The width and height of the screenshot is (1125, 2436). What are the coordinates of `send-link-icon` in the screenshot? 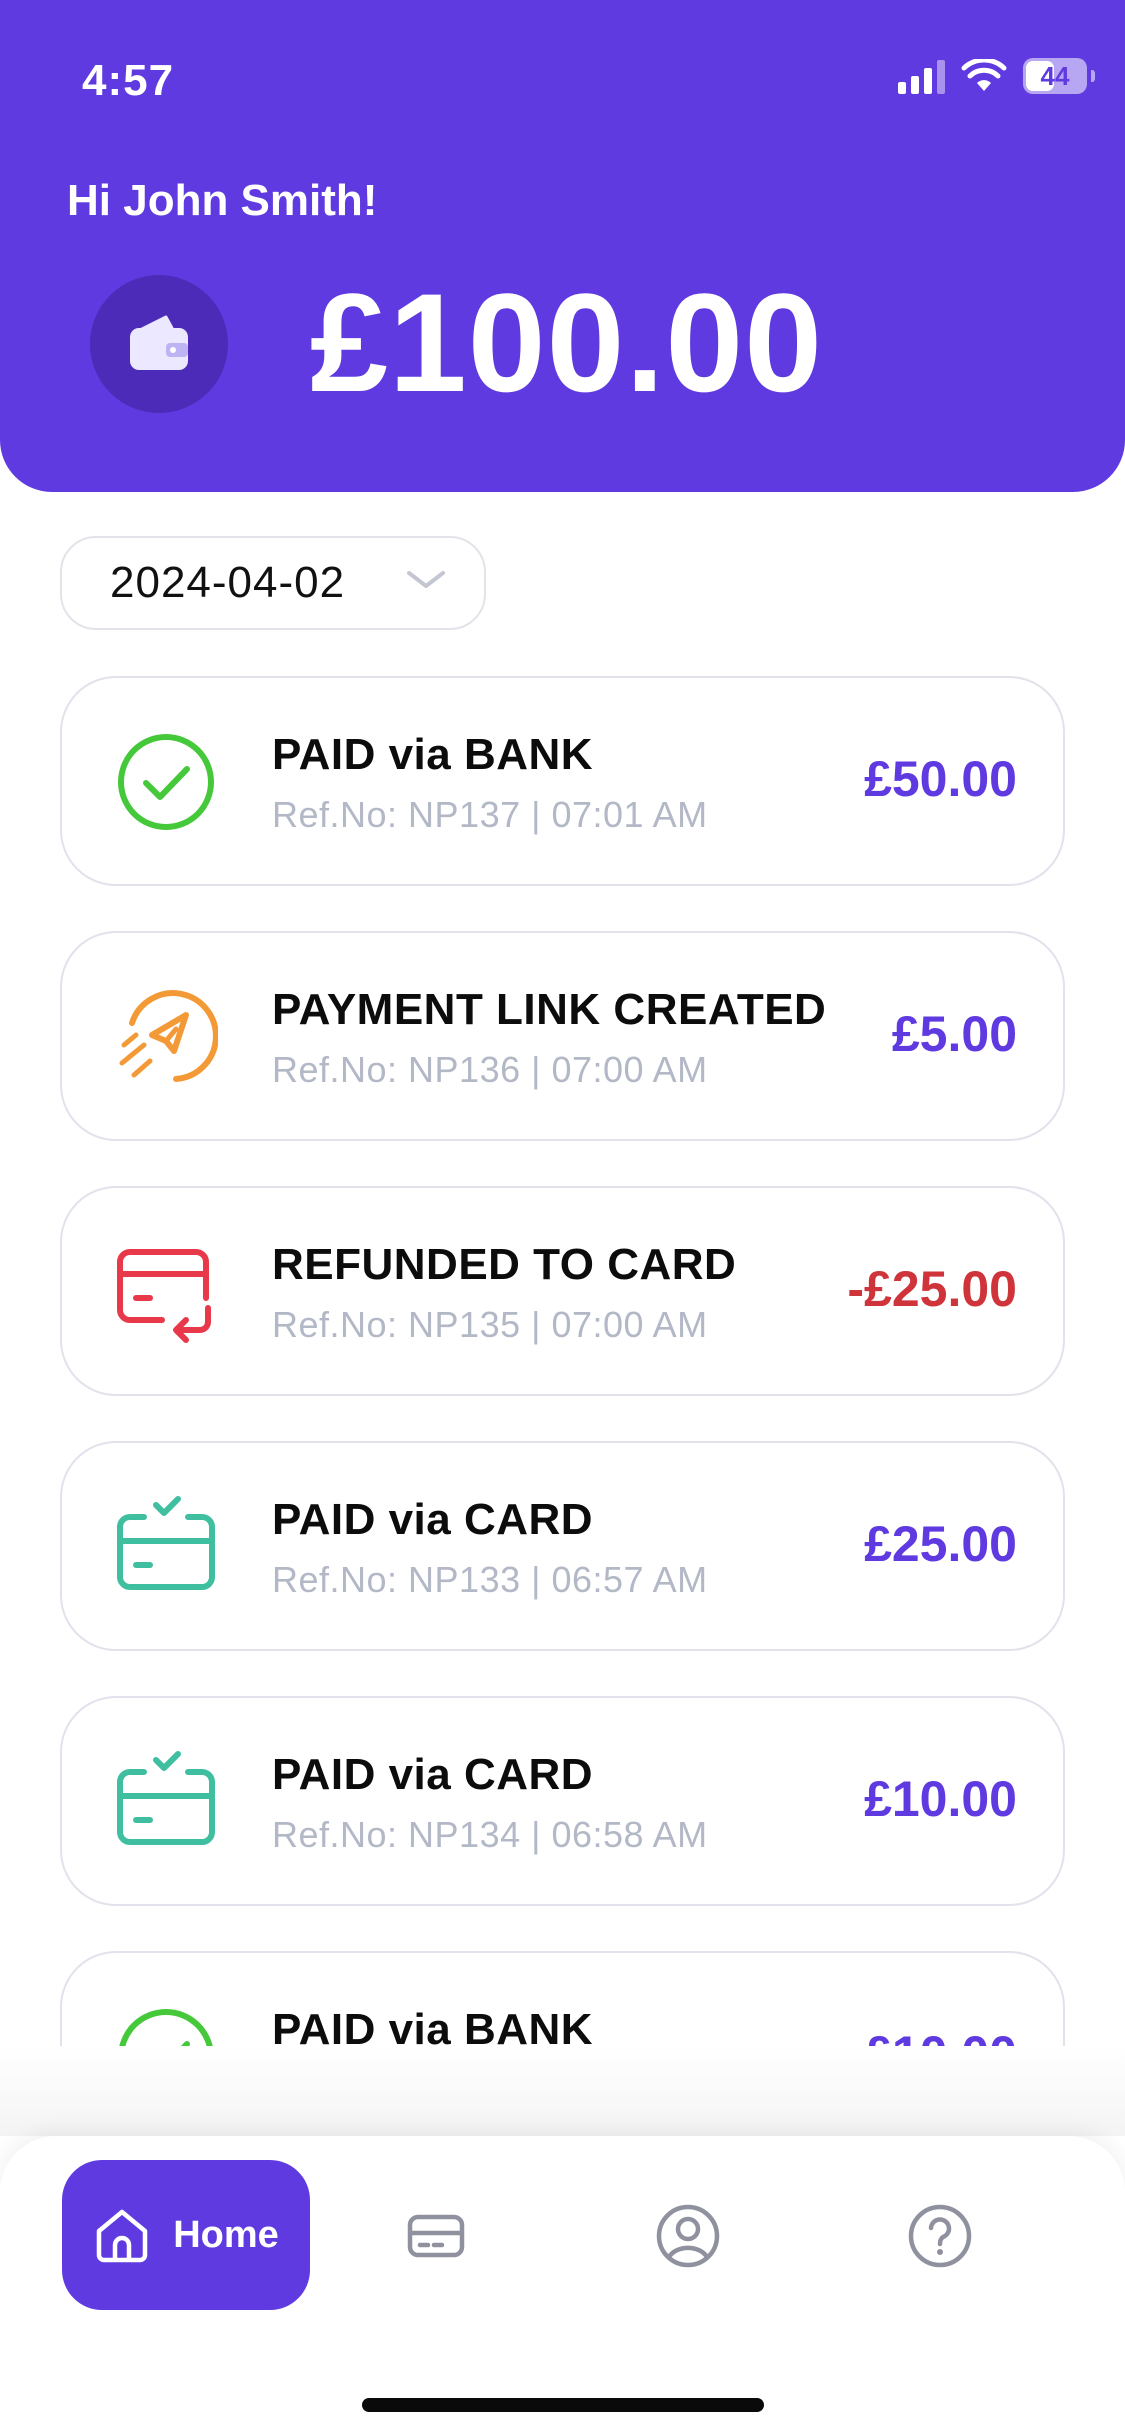 It's located at (168, 1036).